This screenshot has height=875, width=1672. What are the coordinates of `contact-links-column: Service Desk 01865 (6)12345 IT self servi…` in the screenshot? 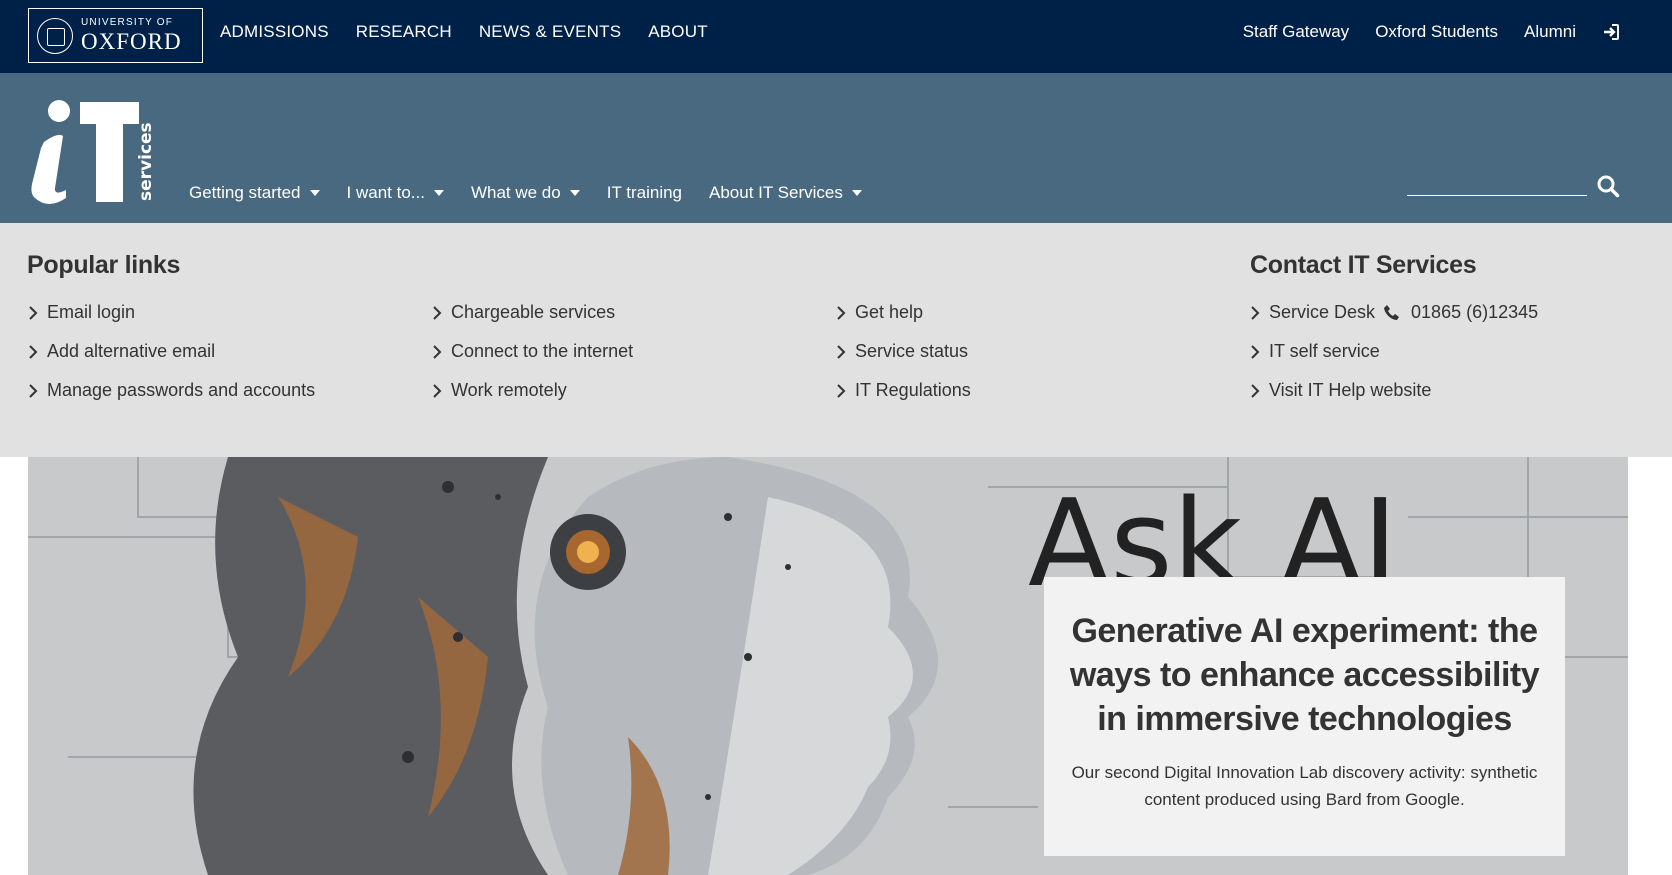 It's located at (1394, 351).